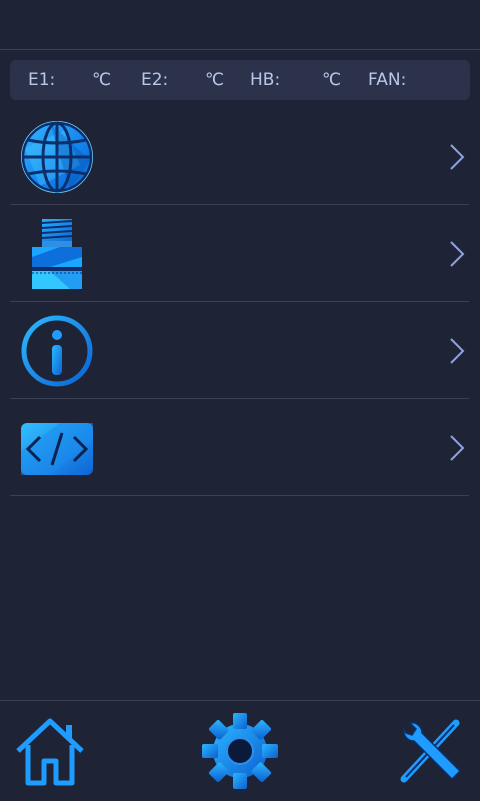  I want to click on home-button, so click(50, 751).